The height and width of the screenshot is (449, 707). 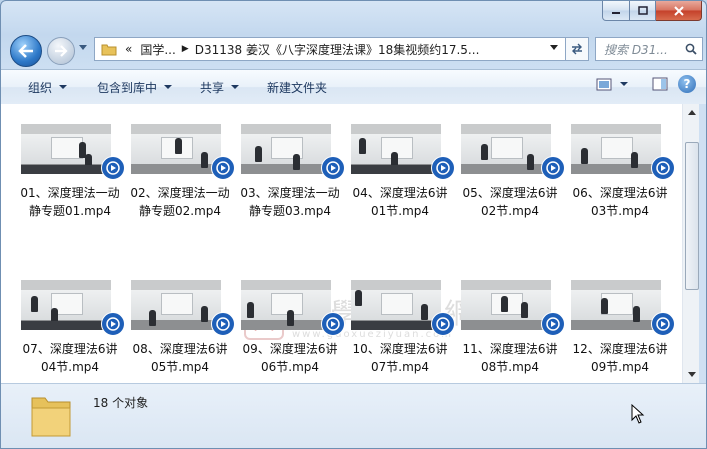 What do you see at coordinates (691, 49) in the screenshot?
I see `search-icon` at bounding box center [691, 49].